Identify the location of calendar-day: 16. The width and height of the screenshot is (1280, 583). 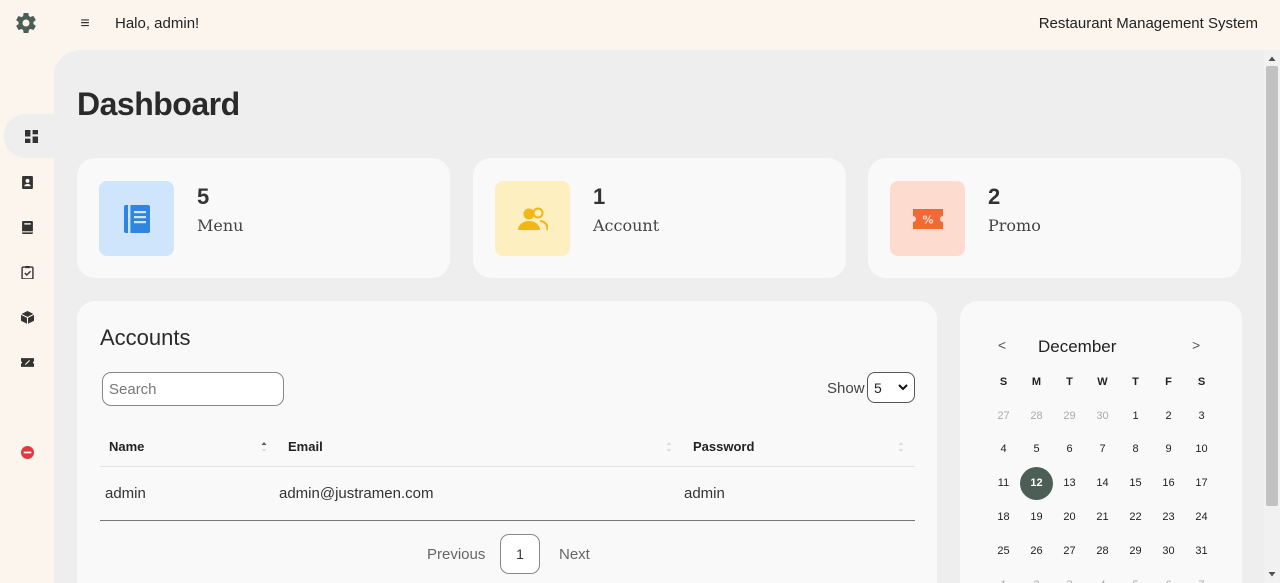
(1168, 483).